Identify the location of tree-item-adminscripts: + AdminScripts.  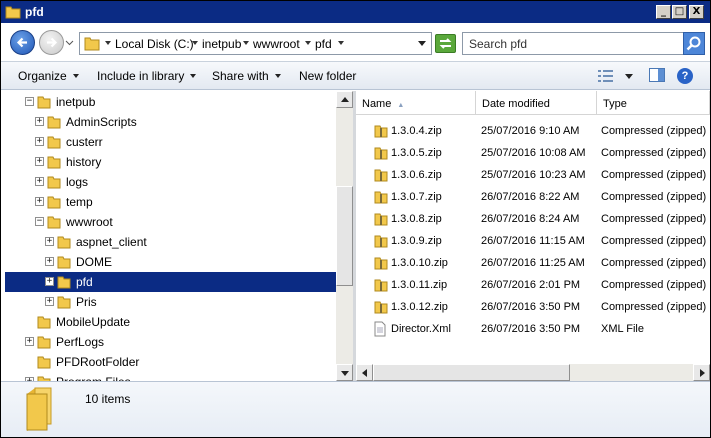
(170, 122).